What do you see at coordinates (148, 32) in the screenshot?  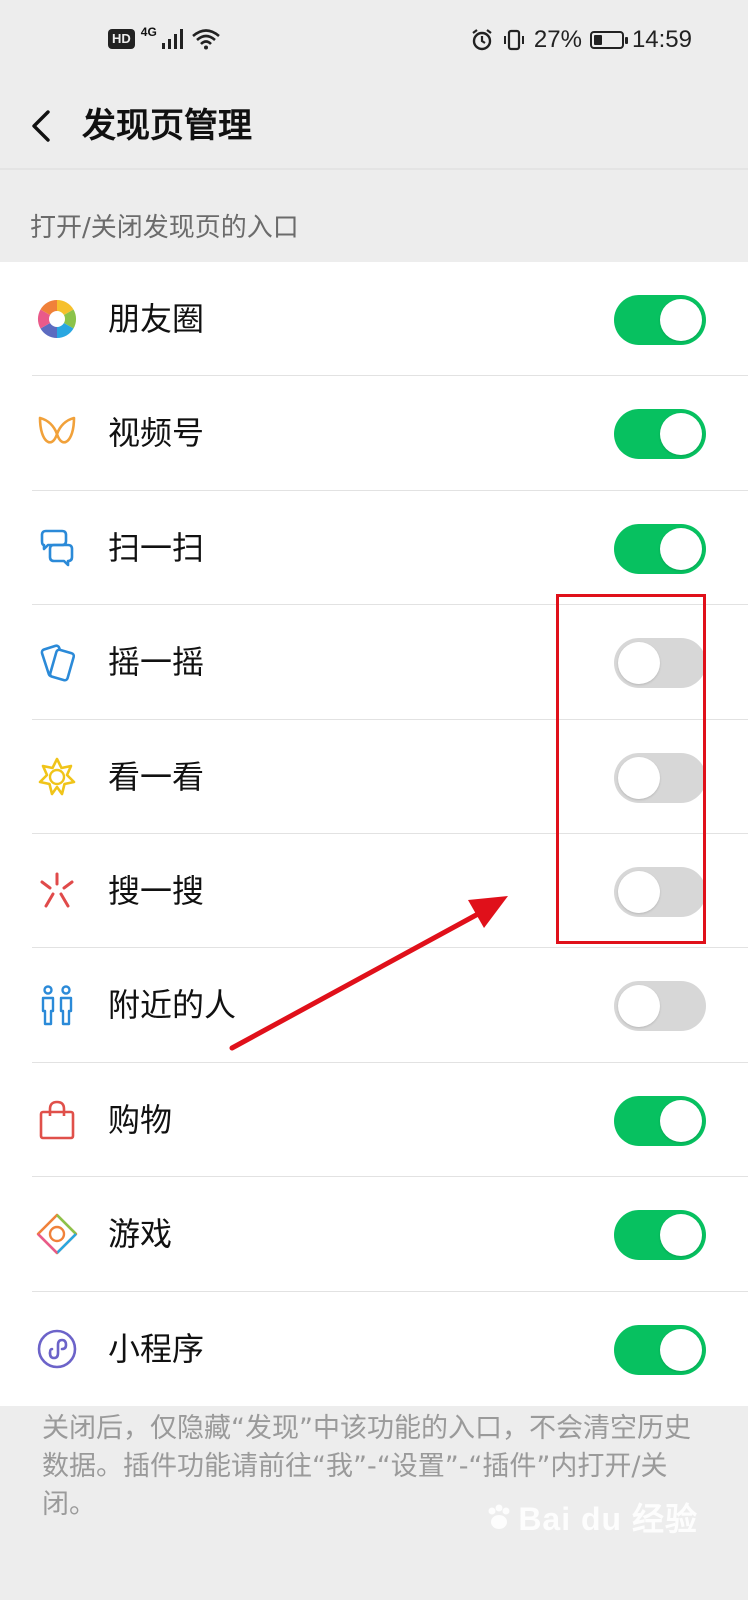 I see `network-type: 4G` at bounding box center [148, 32].